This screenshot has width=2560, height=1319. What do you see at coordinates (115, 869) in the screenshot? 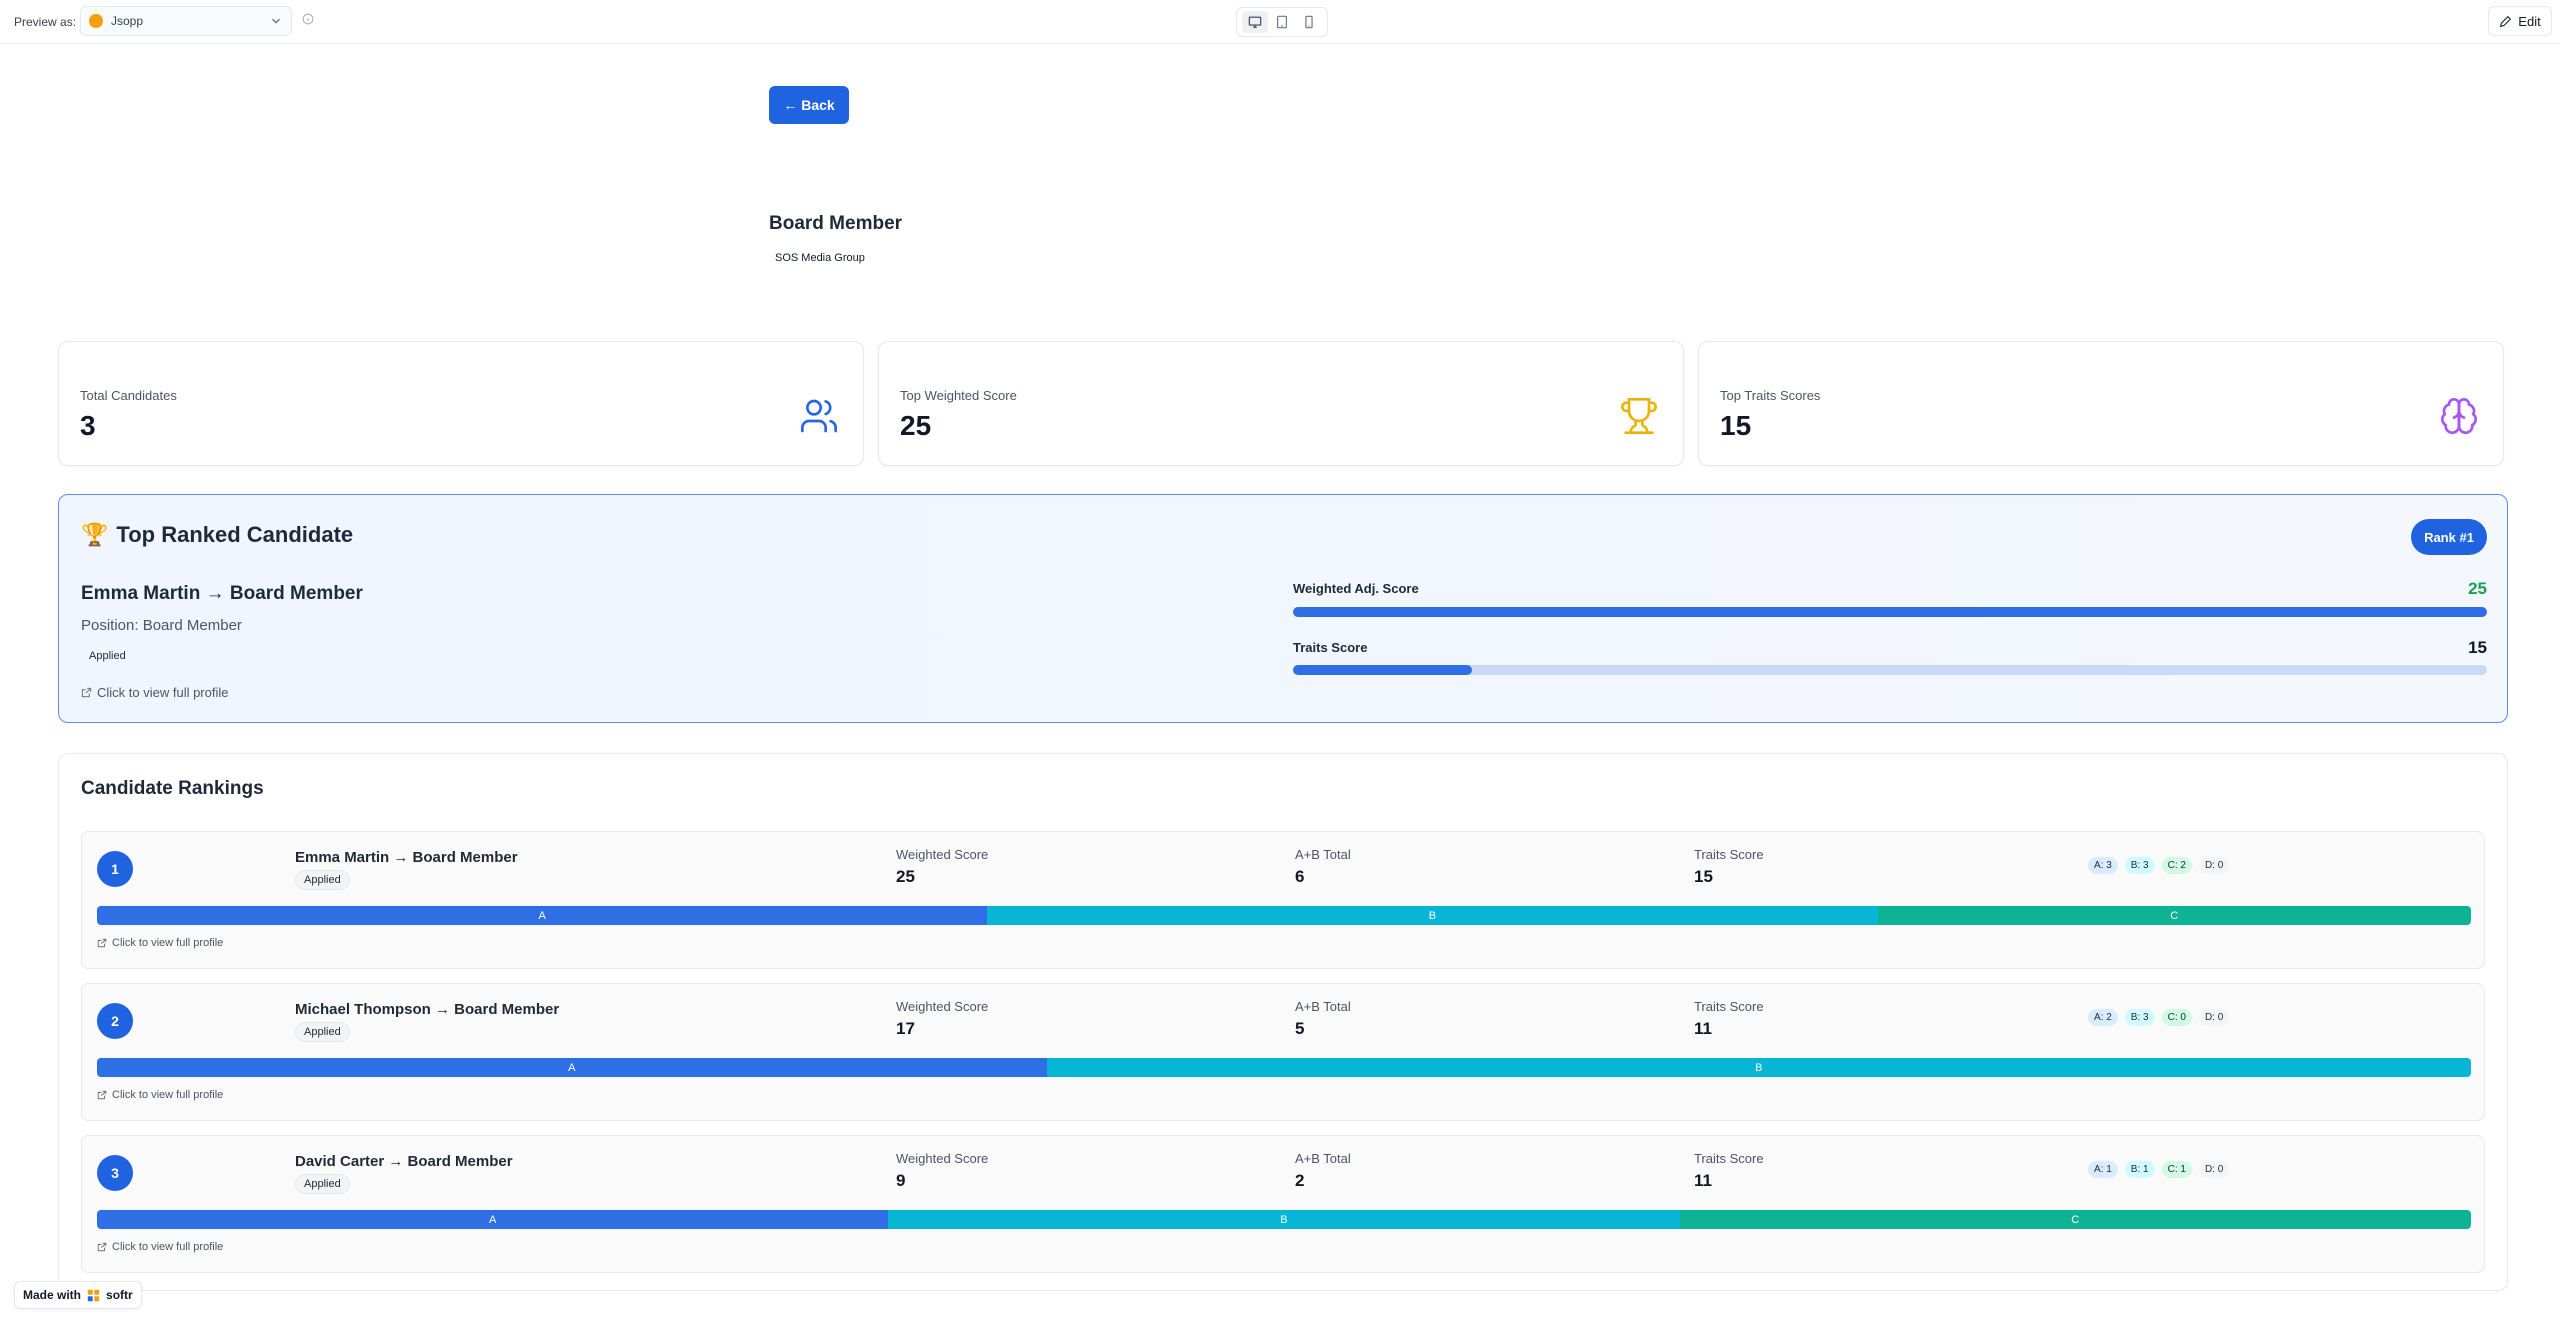
I see `rank-number: 1` at bounding box center [115, 869].